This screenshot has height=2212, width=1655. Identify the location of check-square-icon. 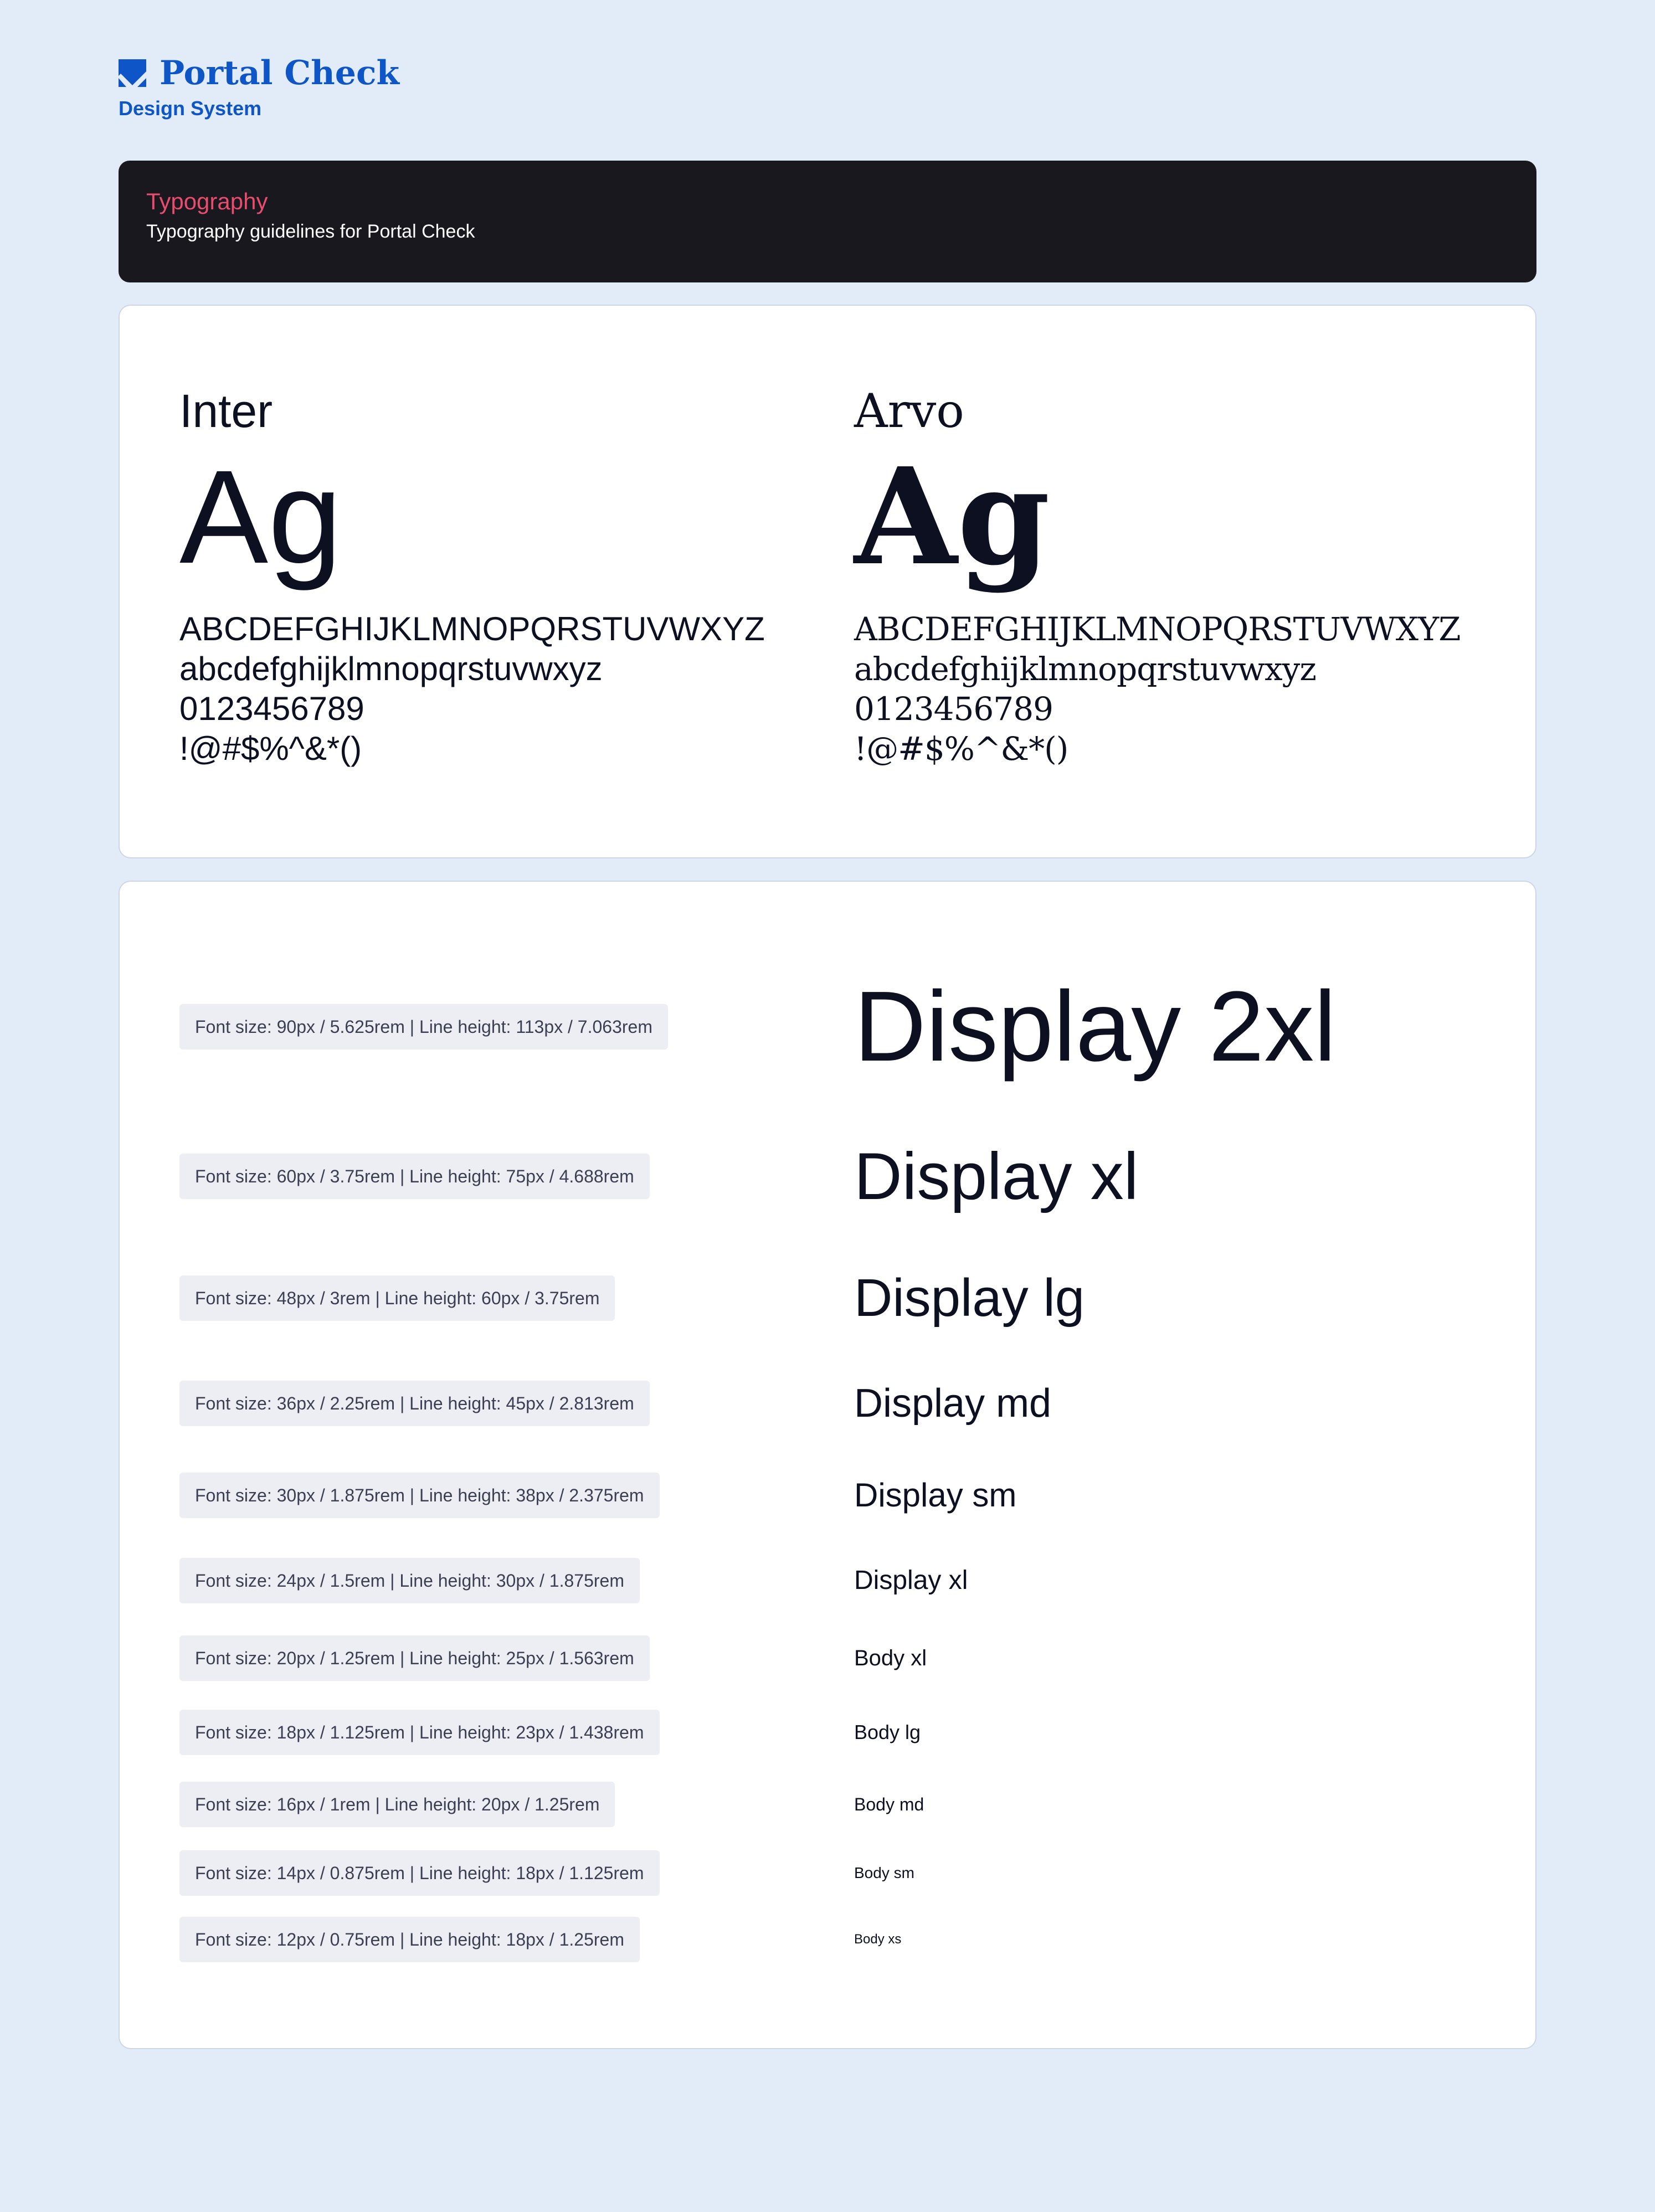
(132, 73).